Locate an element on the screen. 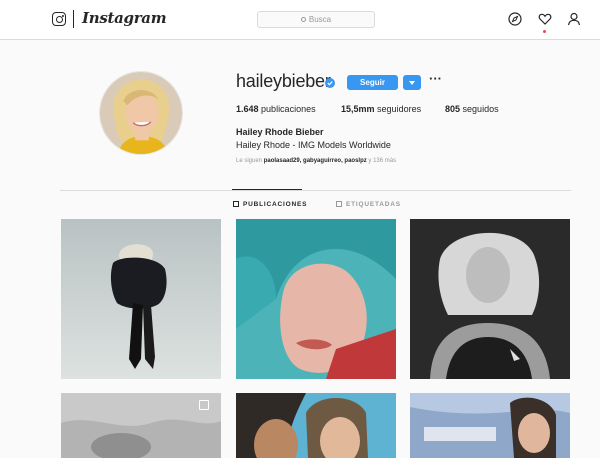 This screenshot has height=458, width=600. search-input: Busca is located at coordinates (316, 19).